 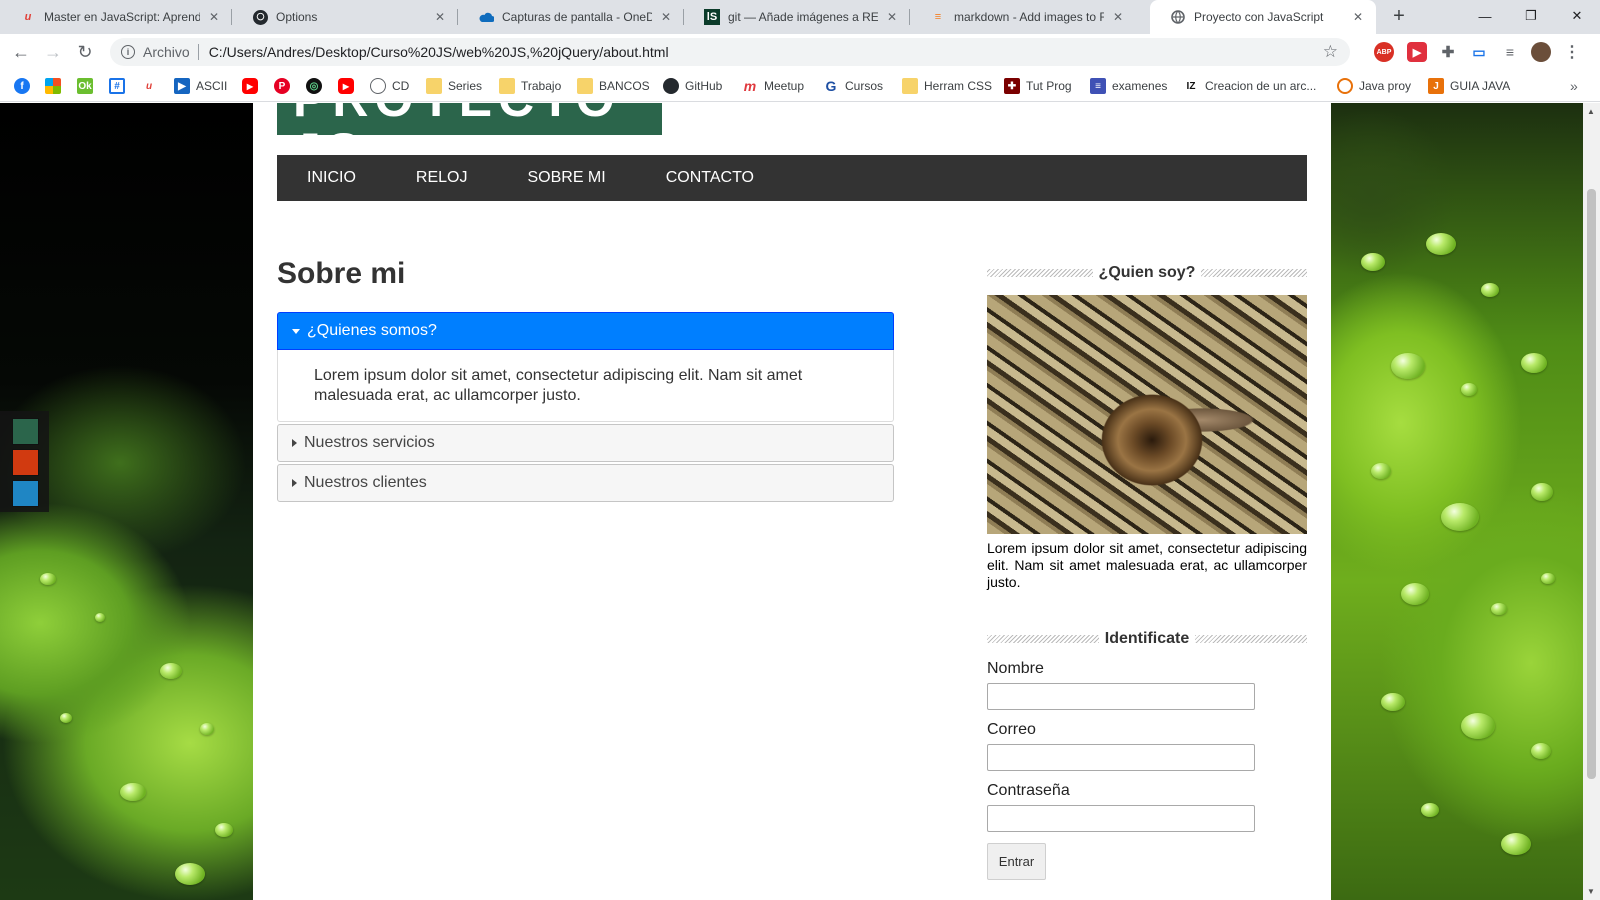 What do you see at coordinates (1121, 818) in the screenshot?
I see `password-field` at bounding box center [1121, 818].